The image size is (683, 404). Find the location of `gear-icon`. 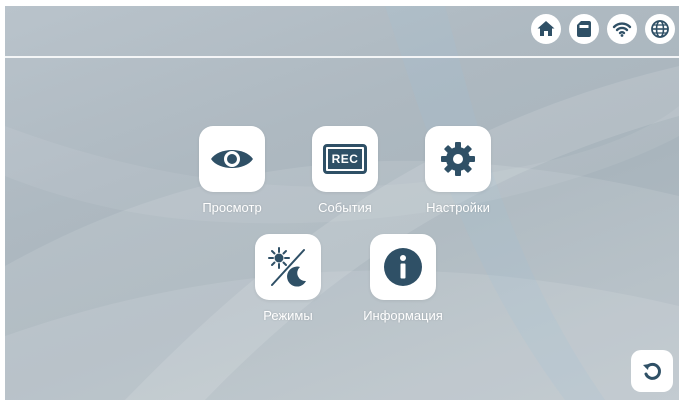

gear-icon is located at coordinates (458, 159).